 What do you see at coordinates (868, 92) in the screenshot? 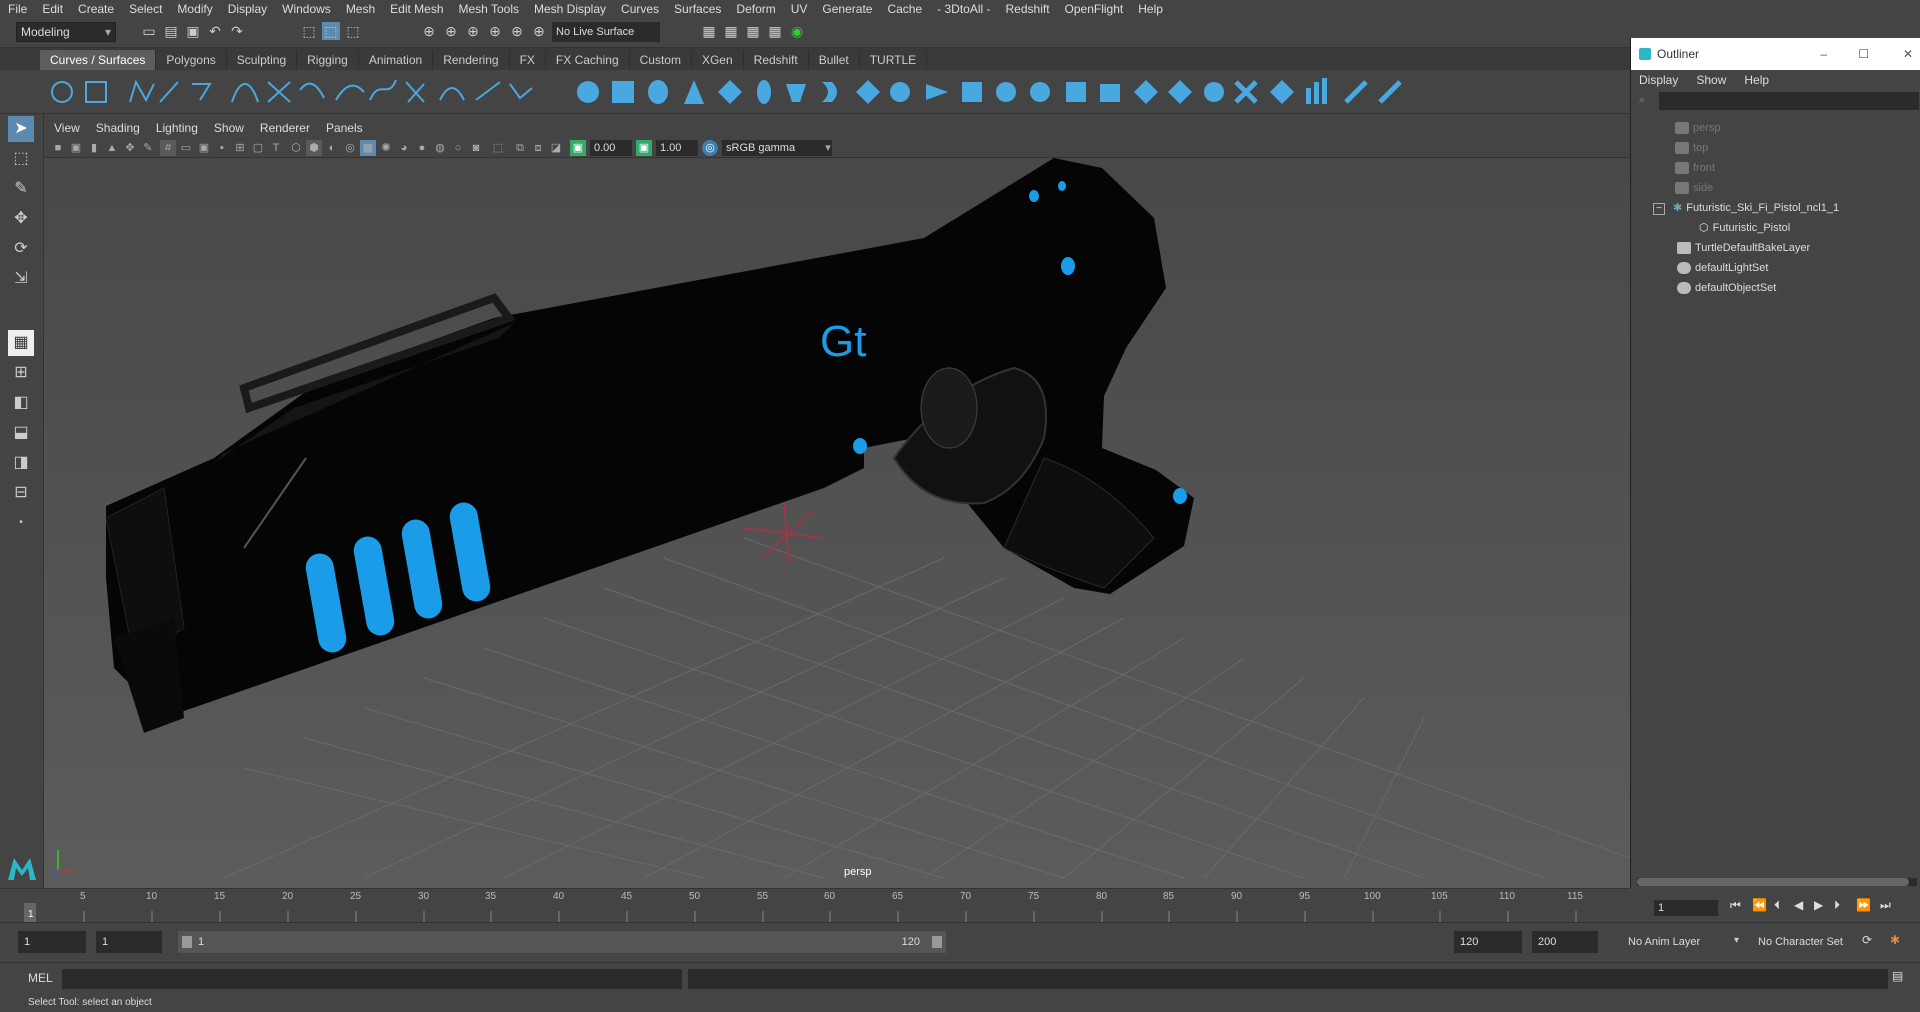
I see `planar-icon` at bounding box center [868, 92].